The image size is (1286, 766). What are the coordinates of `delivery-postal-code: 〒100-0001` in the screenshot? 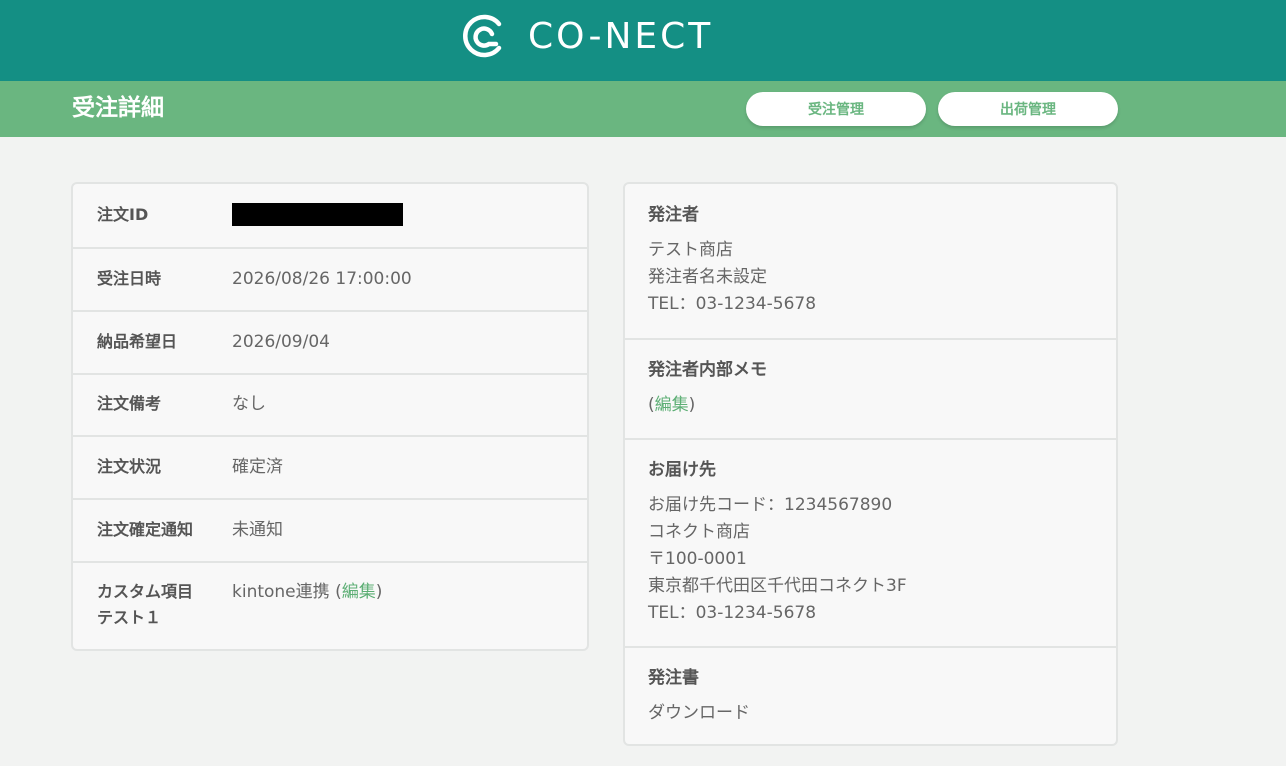 It's located at (697, 559).